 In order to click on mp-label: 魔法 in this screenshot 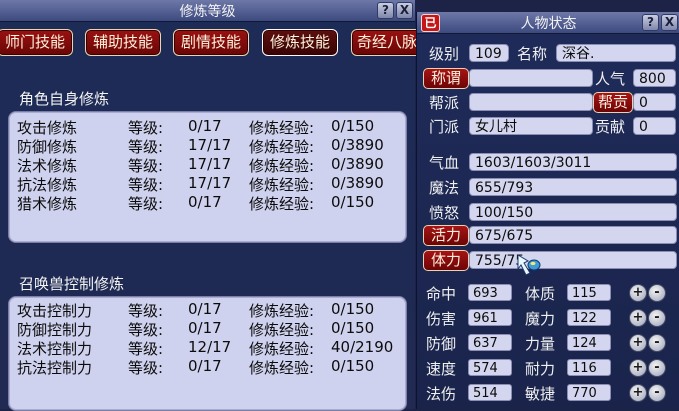, I will do `click(444, 188)`.